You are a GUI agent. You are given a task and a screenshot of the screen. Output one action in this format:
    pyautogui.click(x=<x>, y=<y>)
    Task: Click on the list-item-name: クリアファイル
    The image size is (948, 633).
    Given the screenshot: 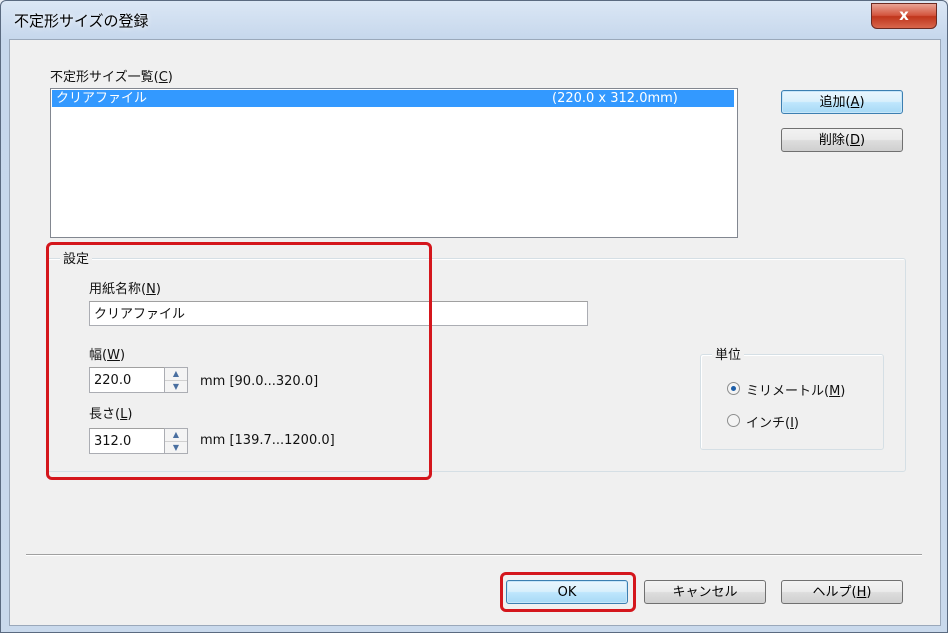 What is the action you would take?
    pyautogui.click(x=102, y=98)
    